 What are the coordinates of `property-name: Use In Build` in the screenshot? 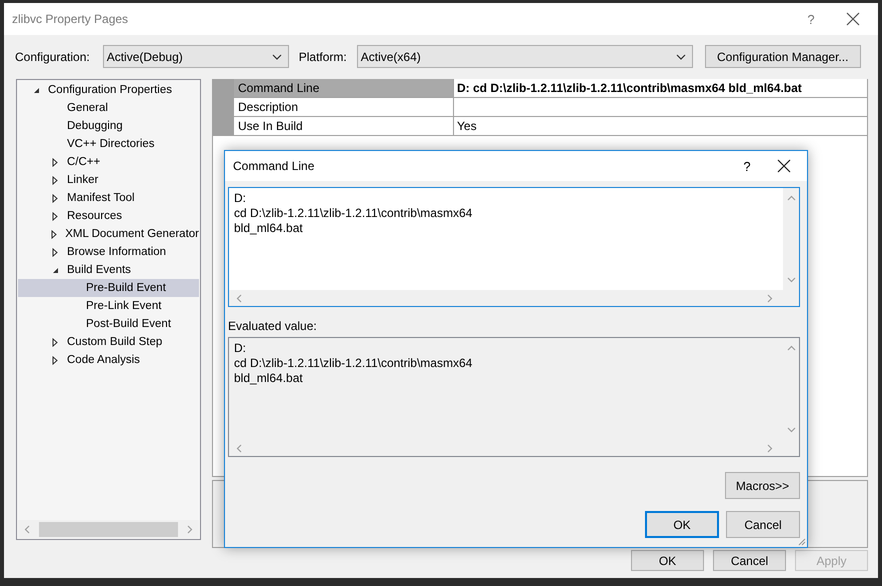 It's located at (344, 126).